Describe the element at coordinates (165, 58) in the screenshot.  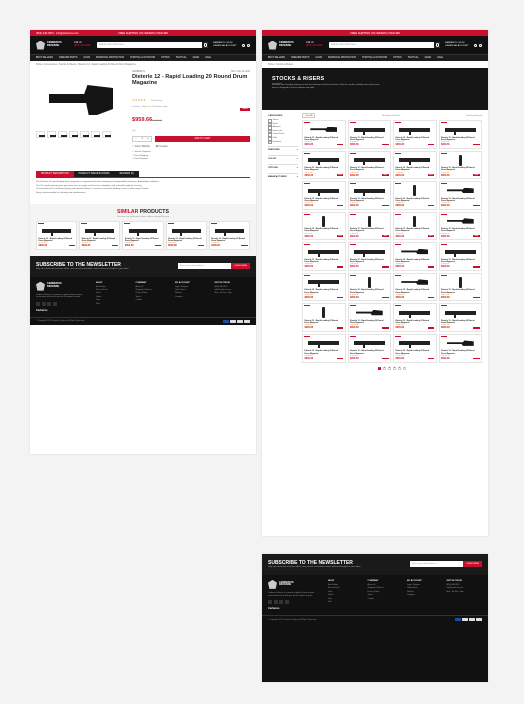
I see `nav-item: OPTICS` at that location.